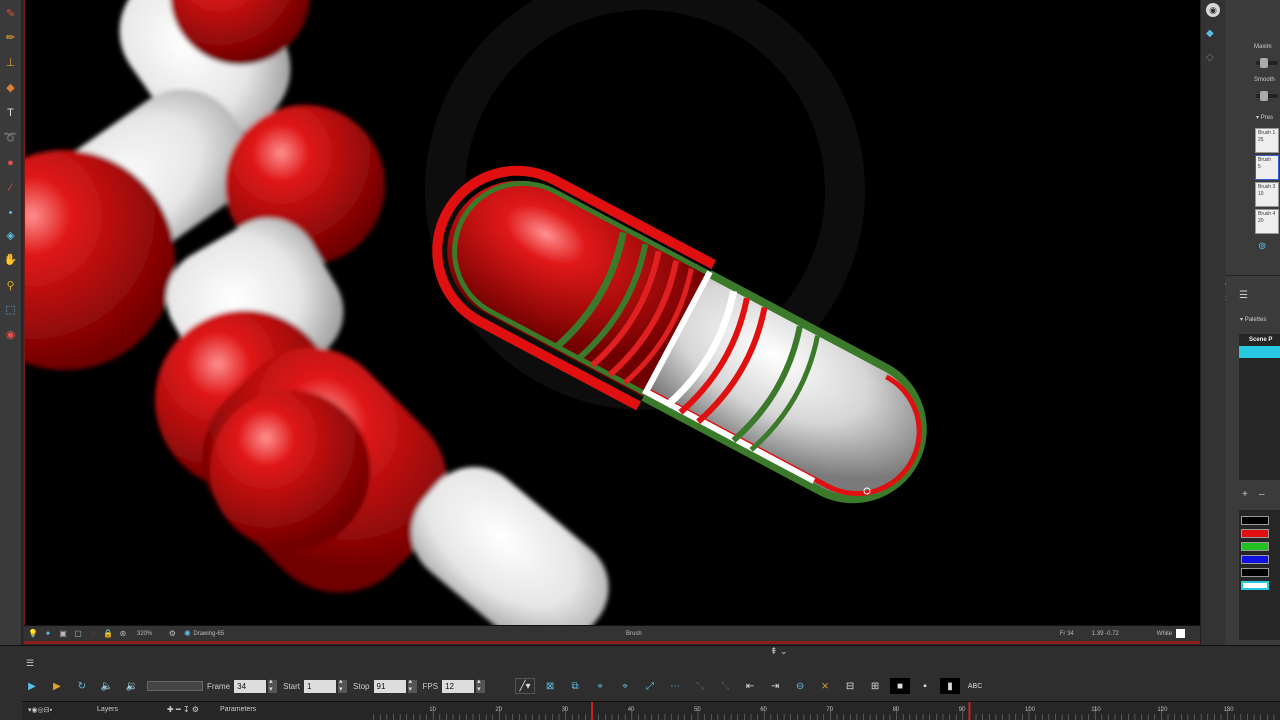 The width and height of the screenshot is (1280, 720). What do you see at coordinates (823, 711) in the screenshot?
I see `frame-ruler: 102030405060708090100110120130140` at bounding box center [823, 711].